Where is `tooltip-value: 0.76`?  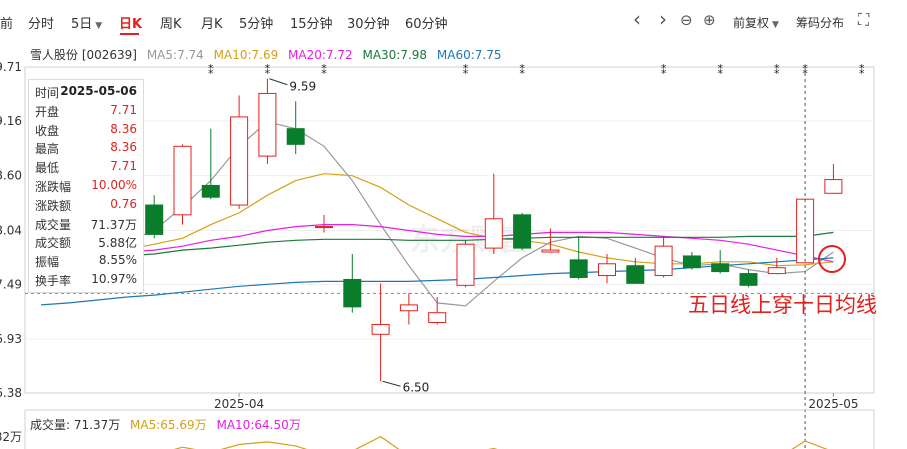
tooltip-value: 0.76 is located at coordinates (123, 203).